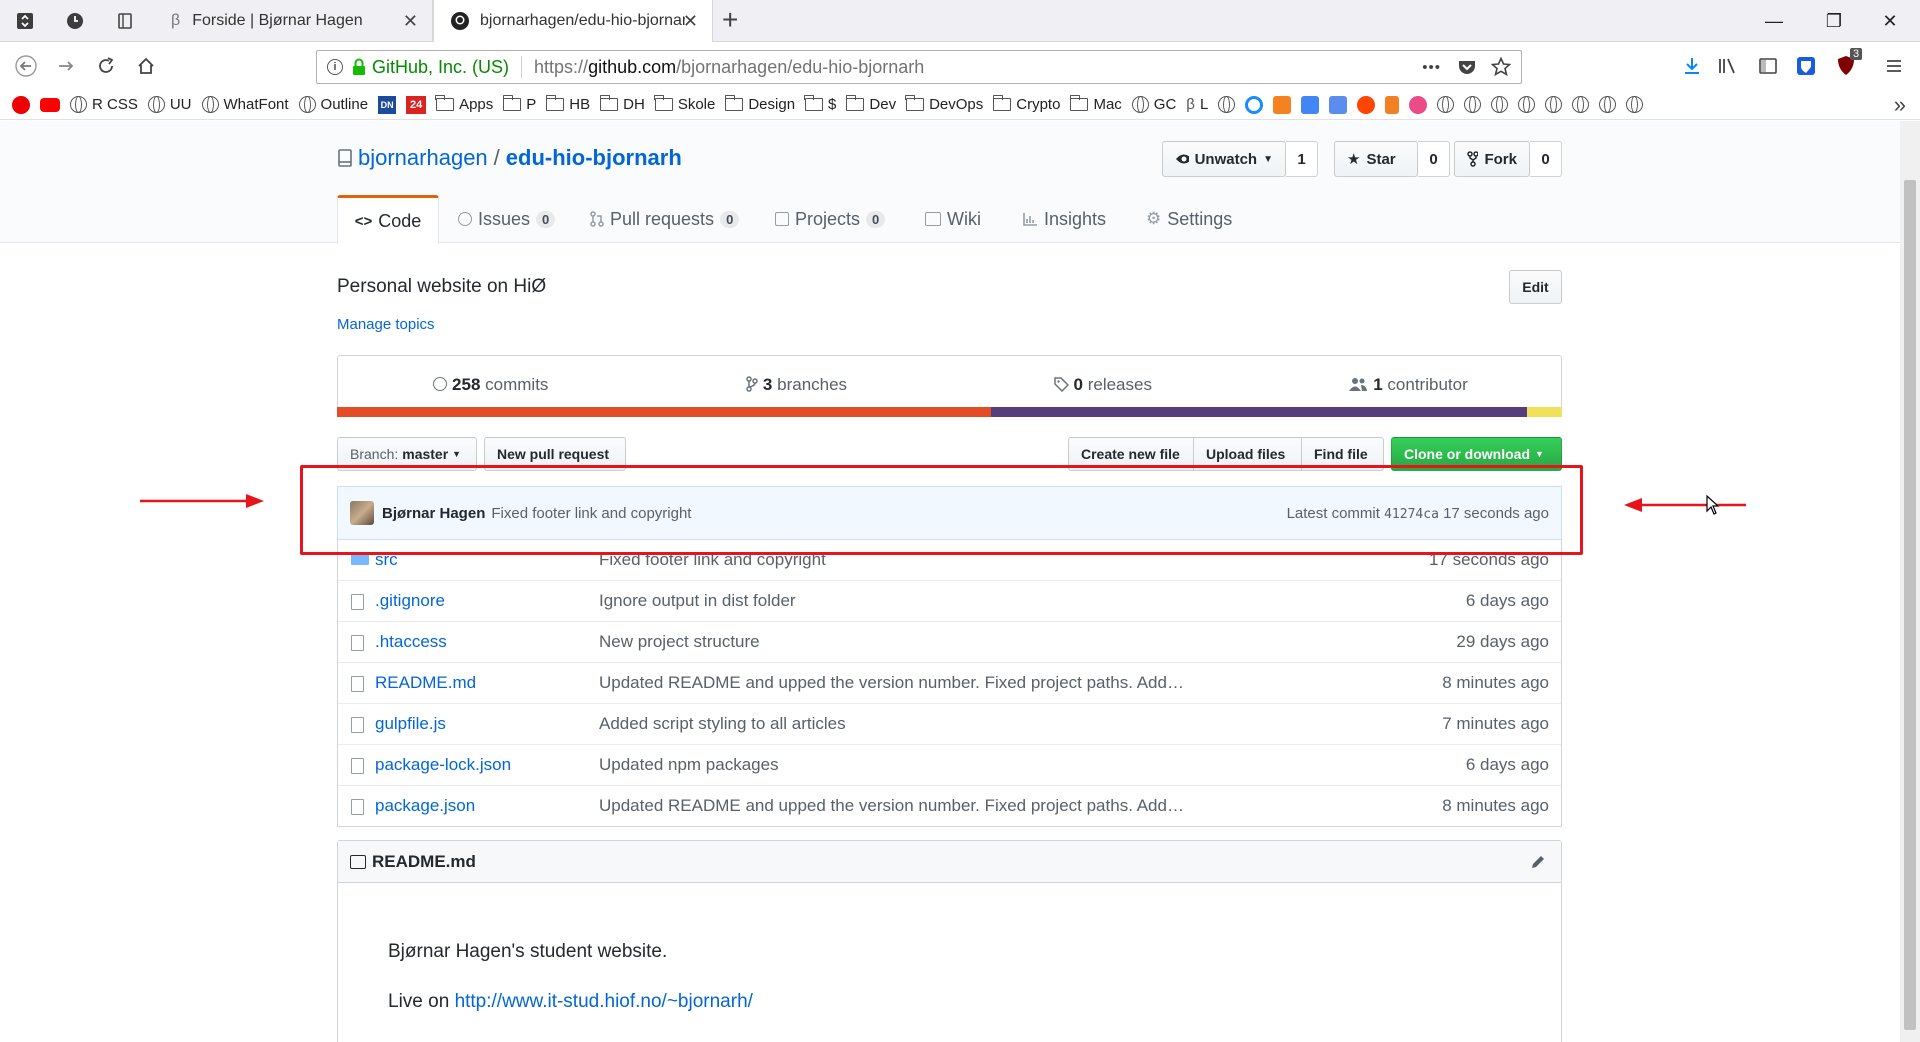  I want to click on restore-icon: ❐, so click(1834, 21).